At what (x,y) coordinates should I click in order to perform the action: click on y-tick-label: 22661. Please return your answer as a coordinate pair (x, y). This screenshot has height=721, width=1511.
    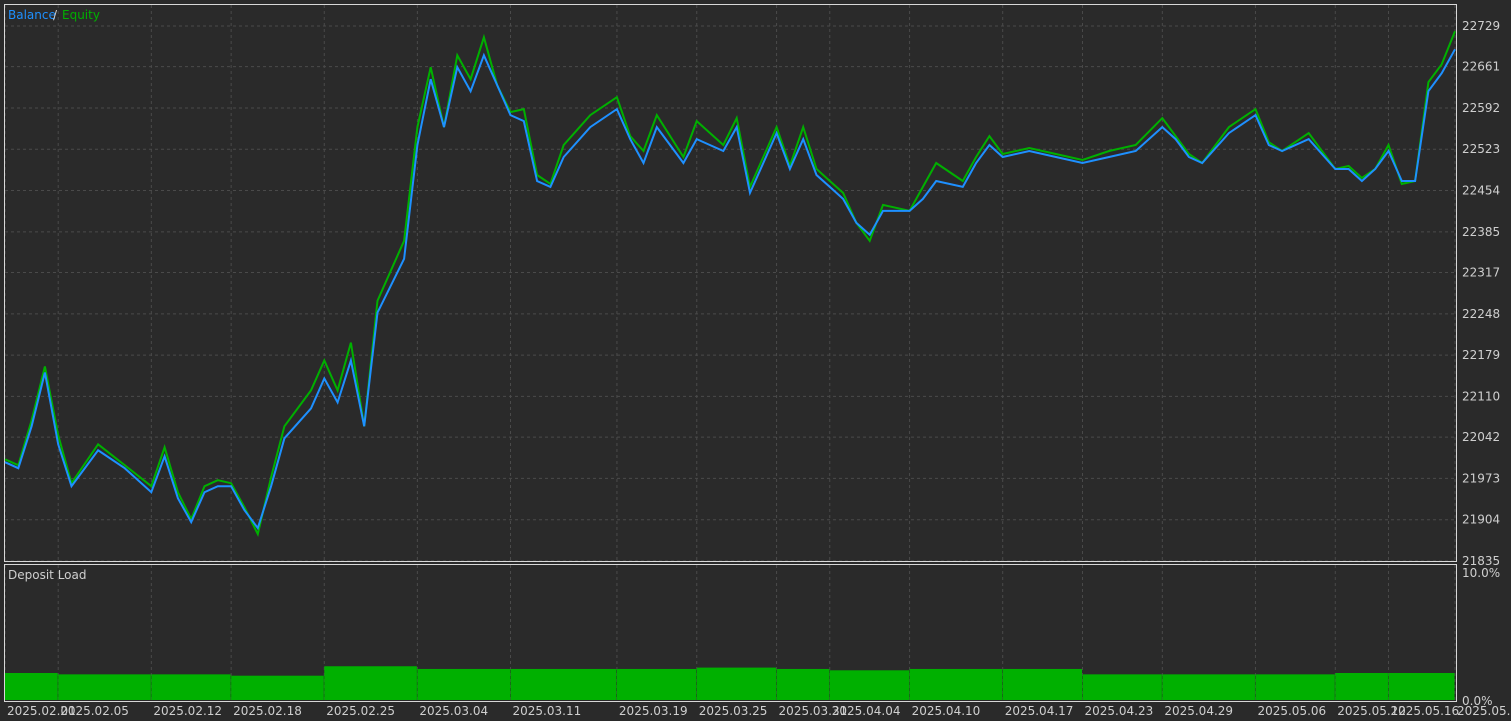
    Looking at the image, I should click on (1481, 67).